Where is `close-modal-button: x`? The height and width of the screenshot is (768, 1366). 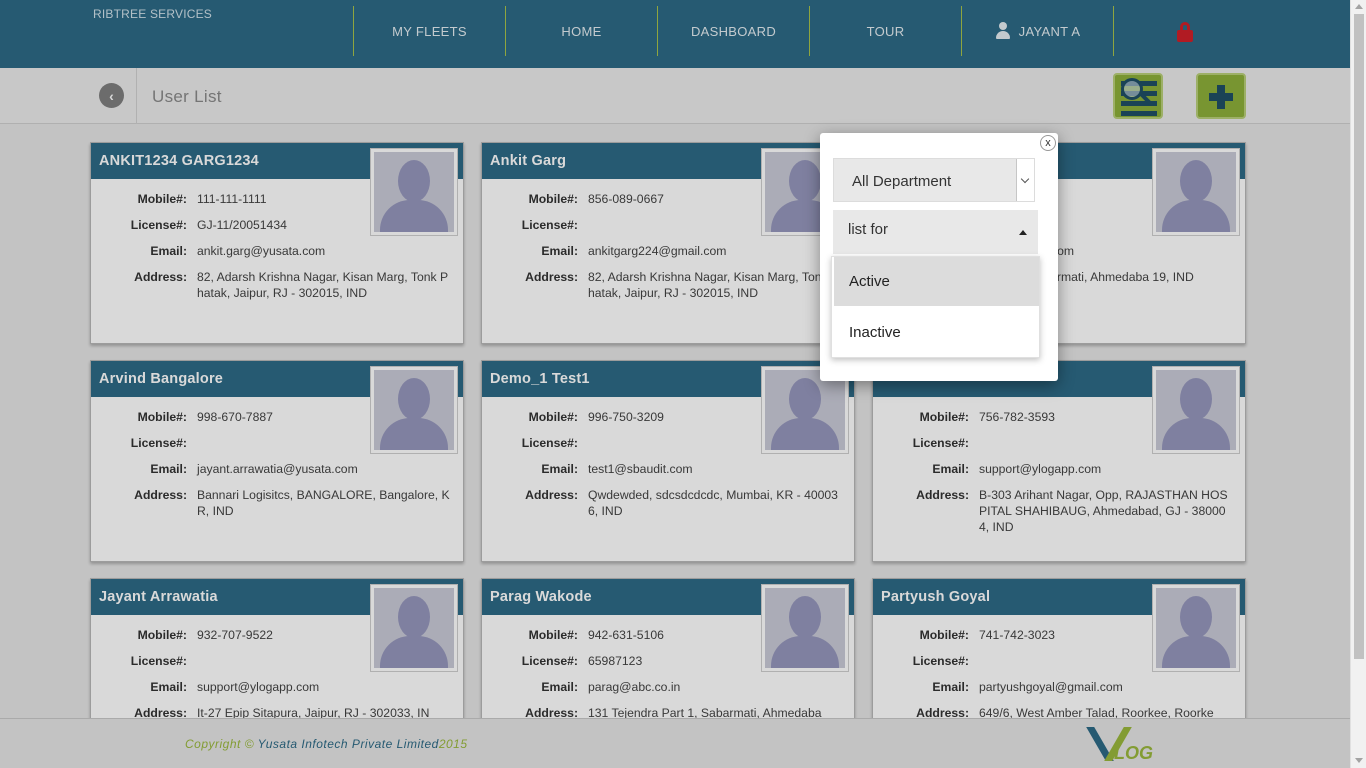
close-modal-button: x is located at coordinates (1048, 143).